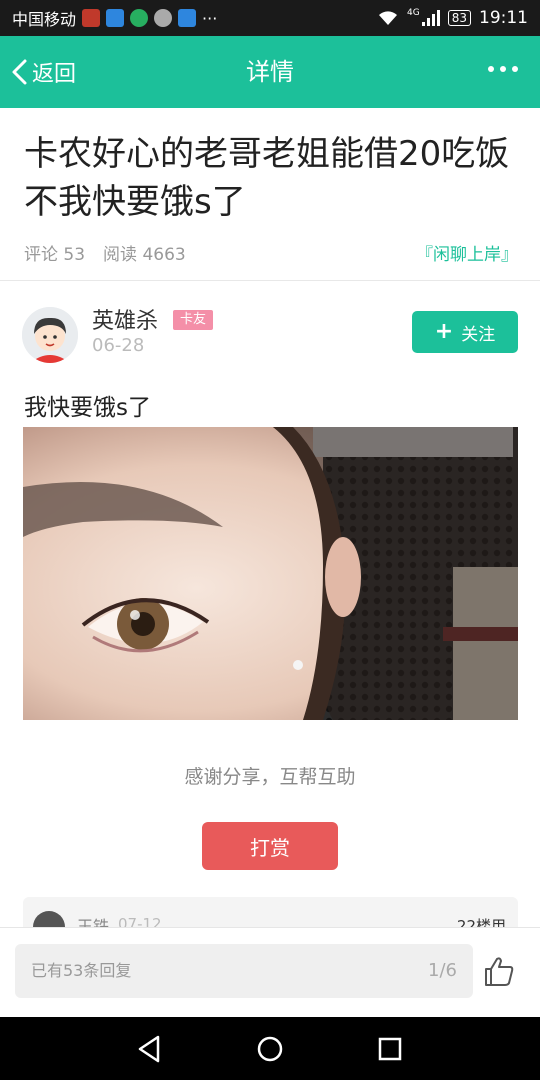 Image resolution: width=540 pixels, height=1080 pixels. Describe the element at coordinates (44, 19) in the screenshot. I see `carrier-label: 中国移动` at that location.